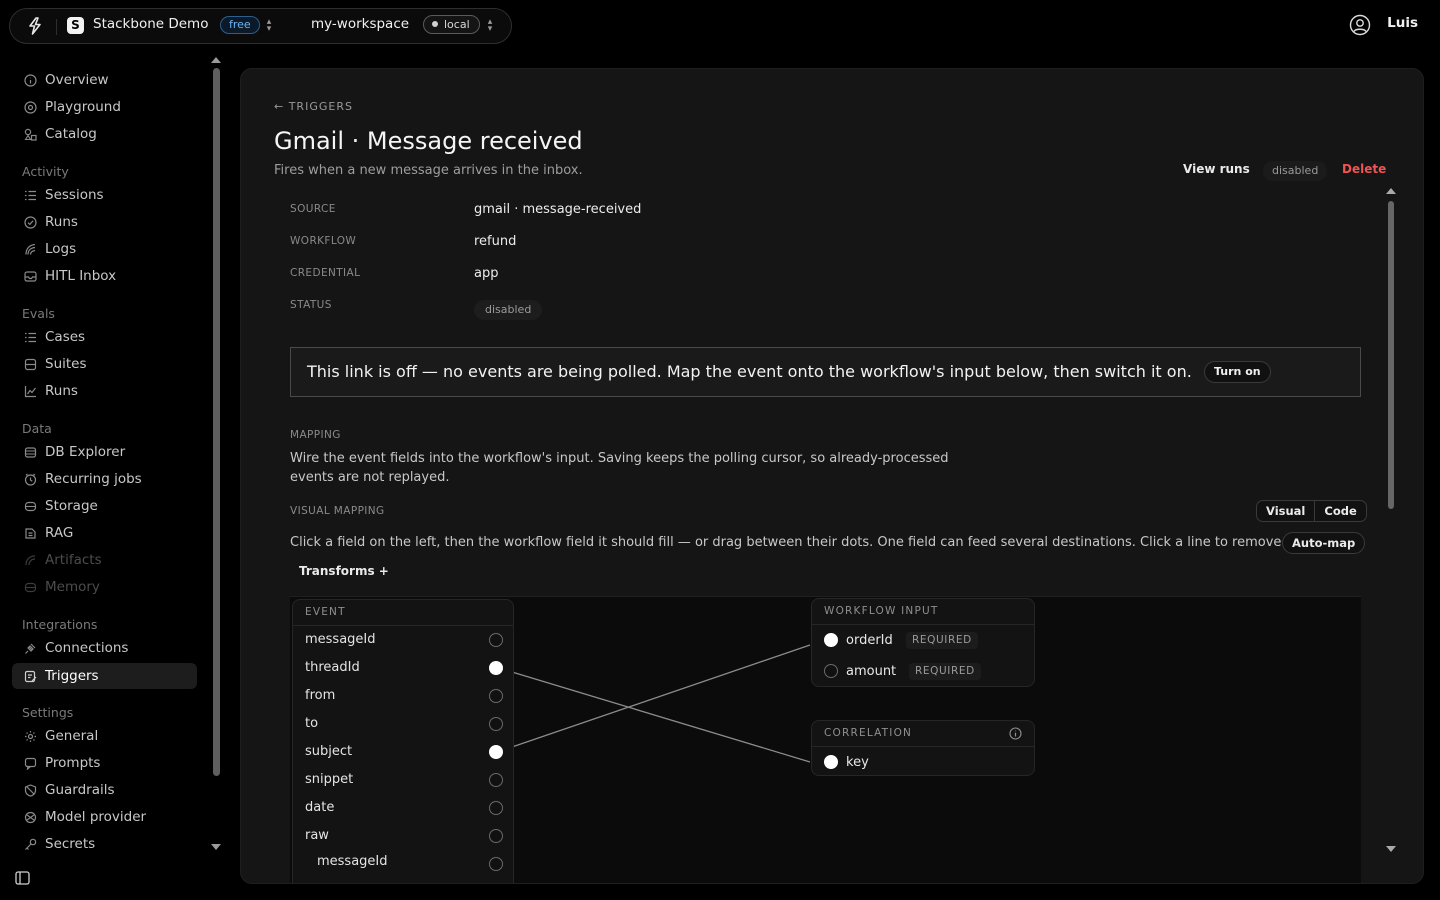 The image size is (1440, 900). Describe the element at coordinates (344, 571) in the screenshot. I see `transforms-button: Transforms +` at that location.